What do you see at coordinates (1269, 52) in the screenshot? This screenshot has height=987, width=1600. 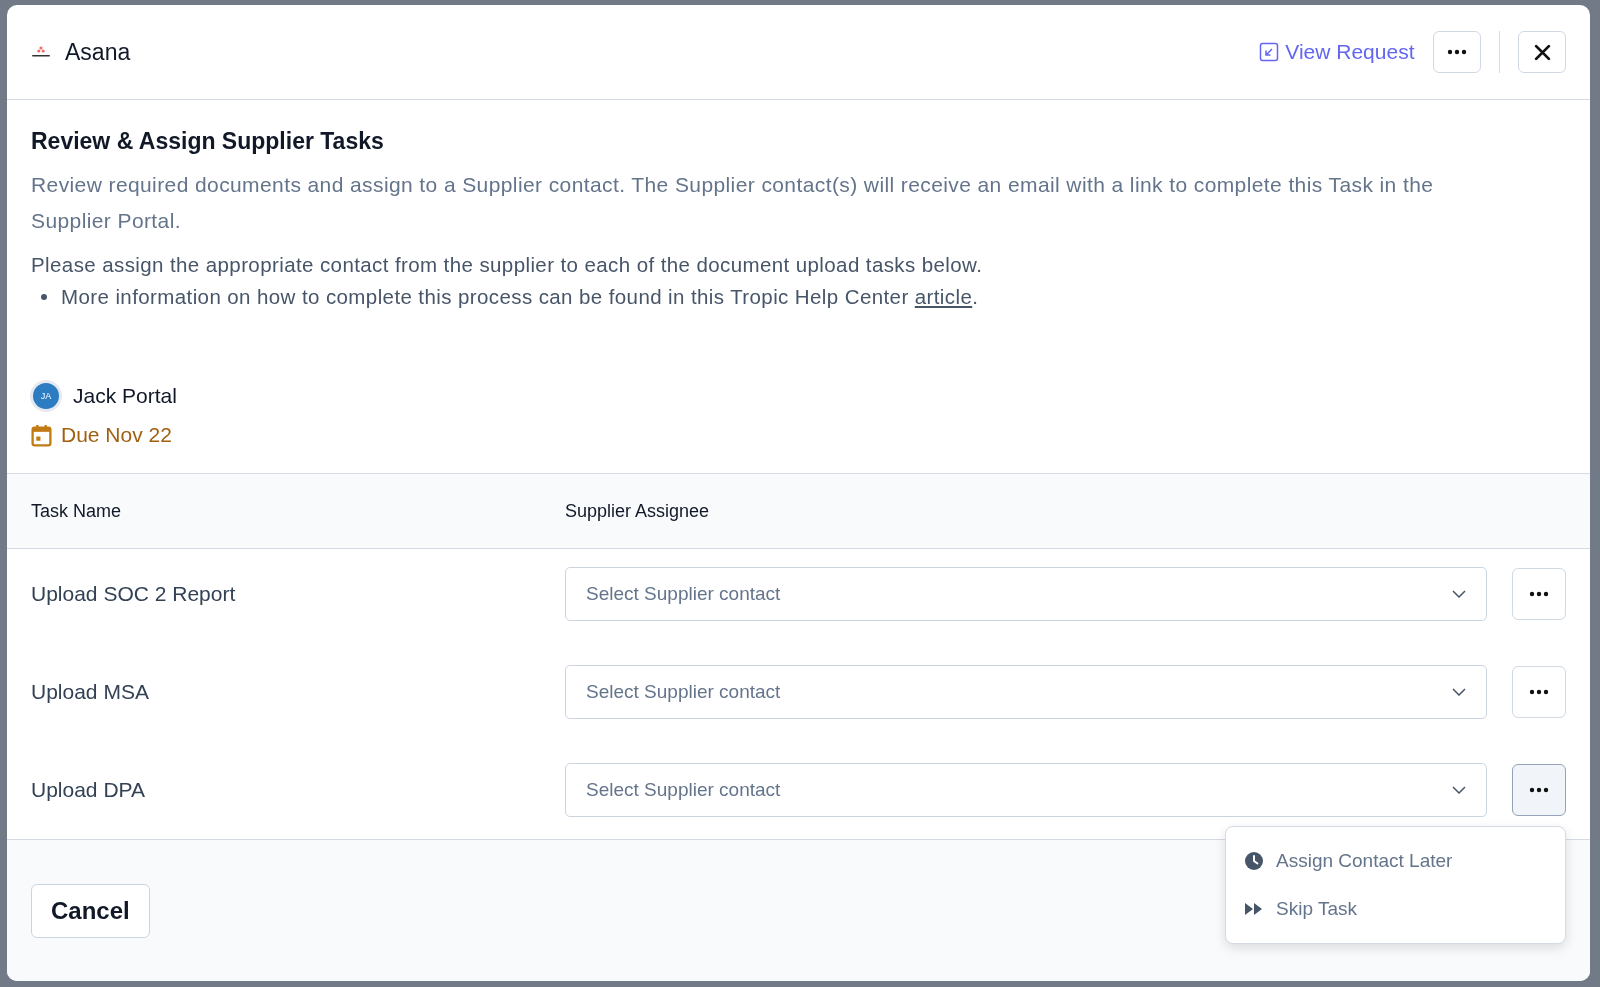 I see `arrow-box-icon` at bounding box center [1269, 52].